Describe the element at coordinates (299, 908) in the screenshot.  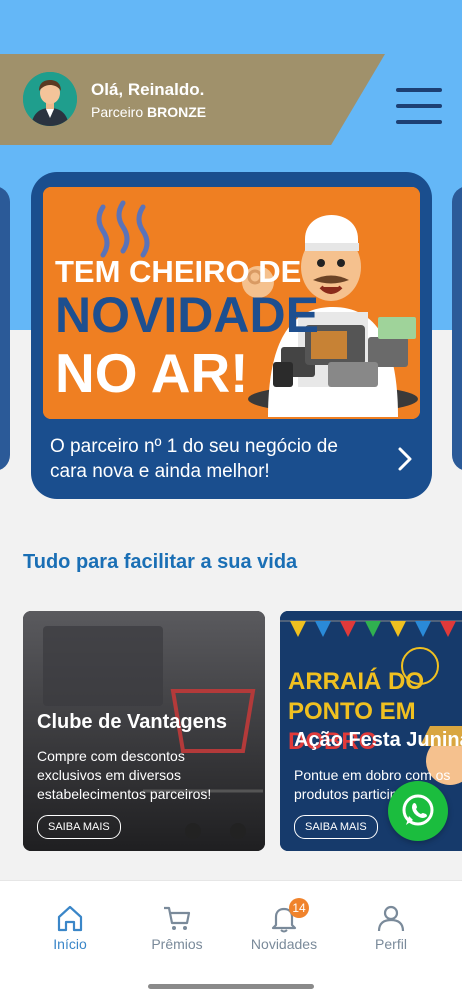
I see `notification-badge: 14` at that location.